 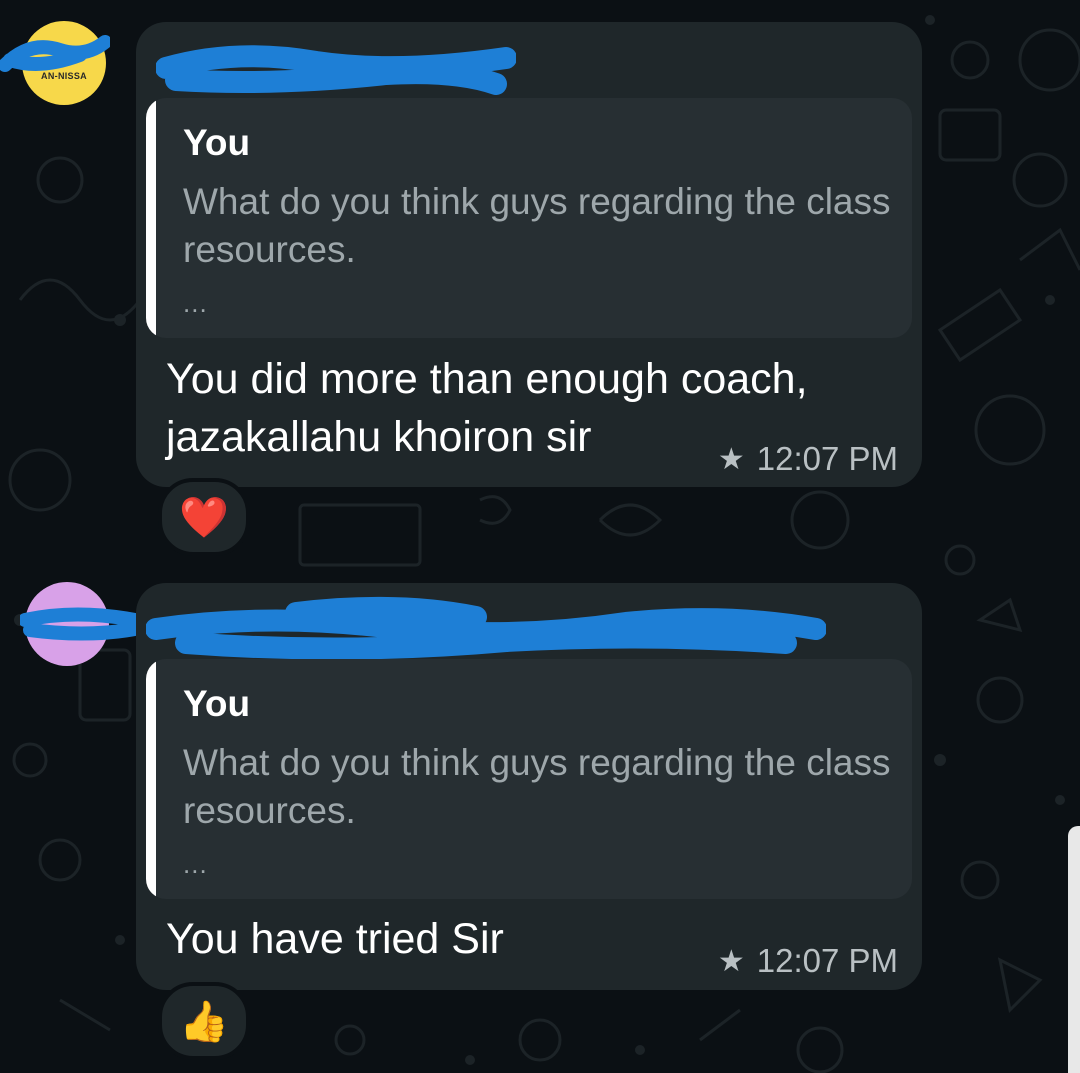 I want to click on message-text-line: You did more than enough coach,, so click(x=487, y=379).